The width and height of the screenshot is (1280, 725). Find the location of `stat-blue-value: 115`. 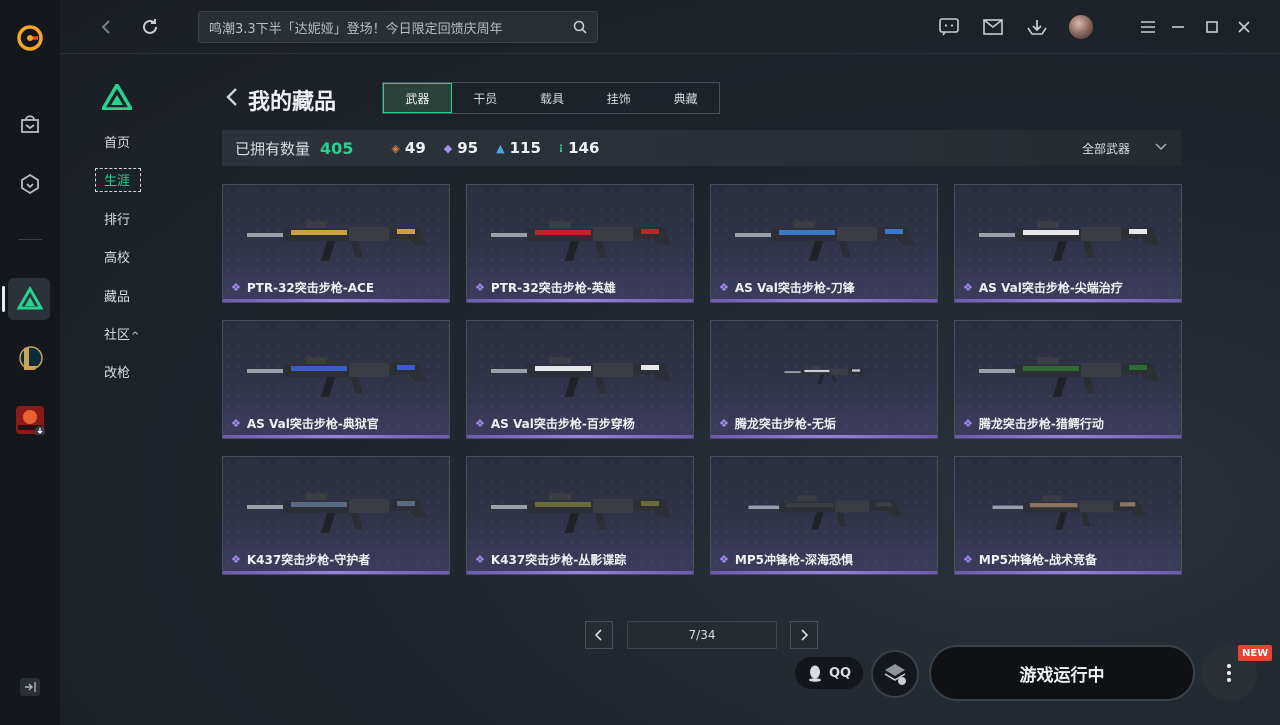

stat-blue-value: 115 is located at coordinates (525, 148).